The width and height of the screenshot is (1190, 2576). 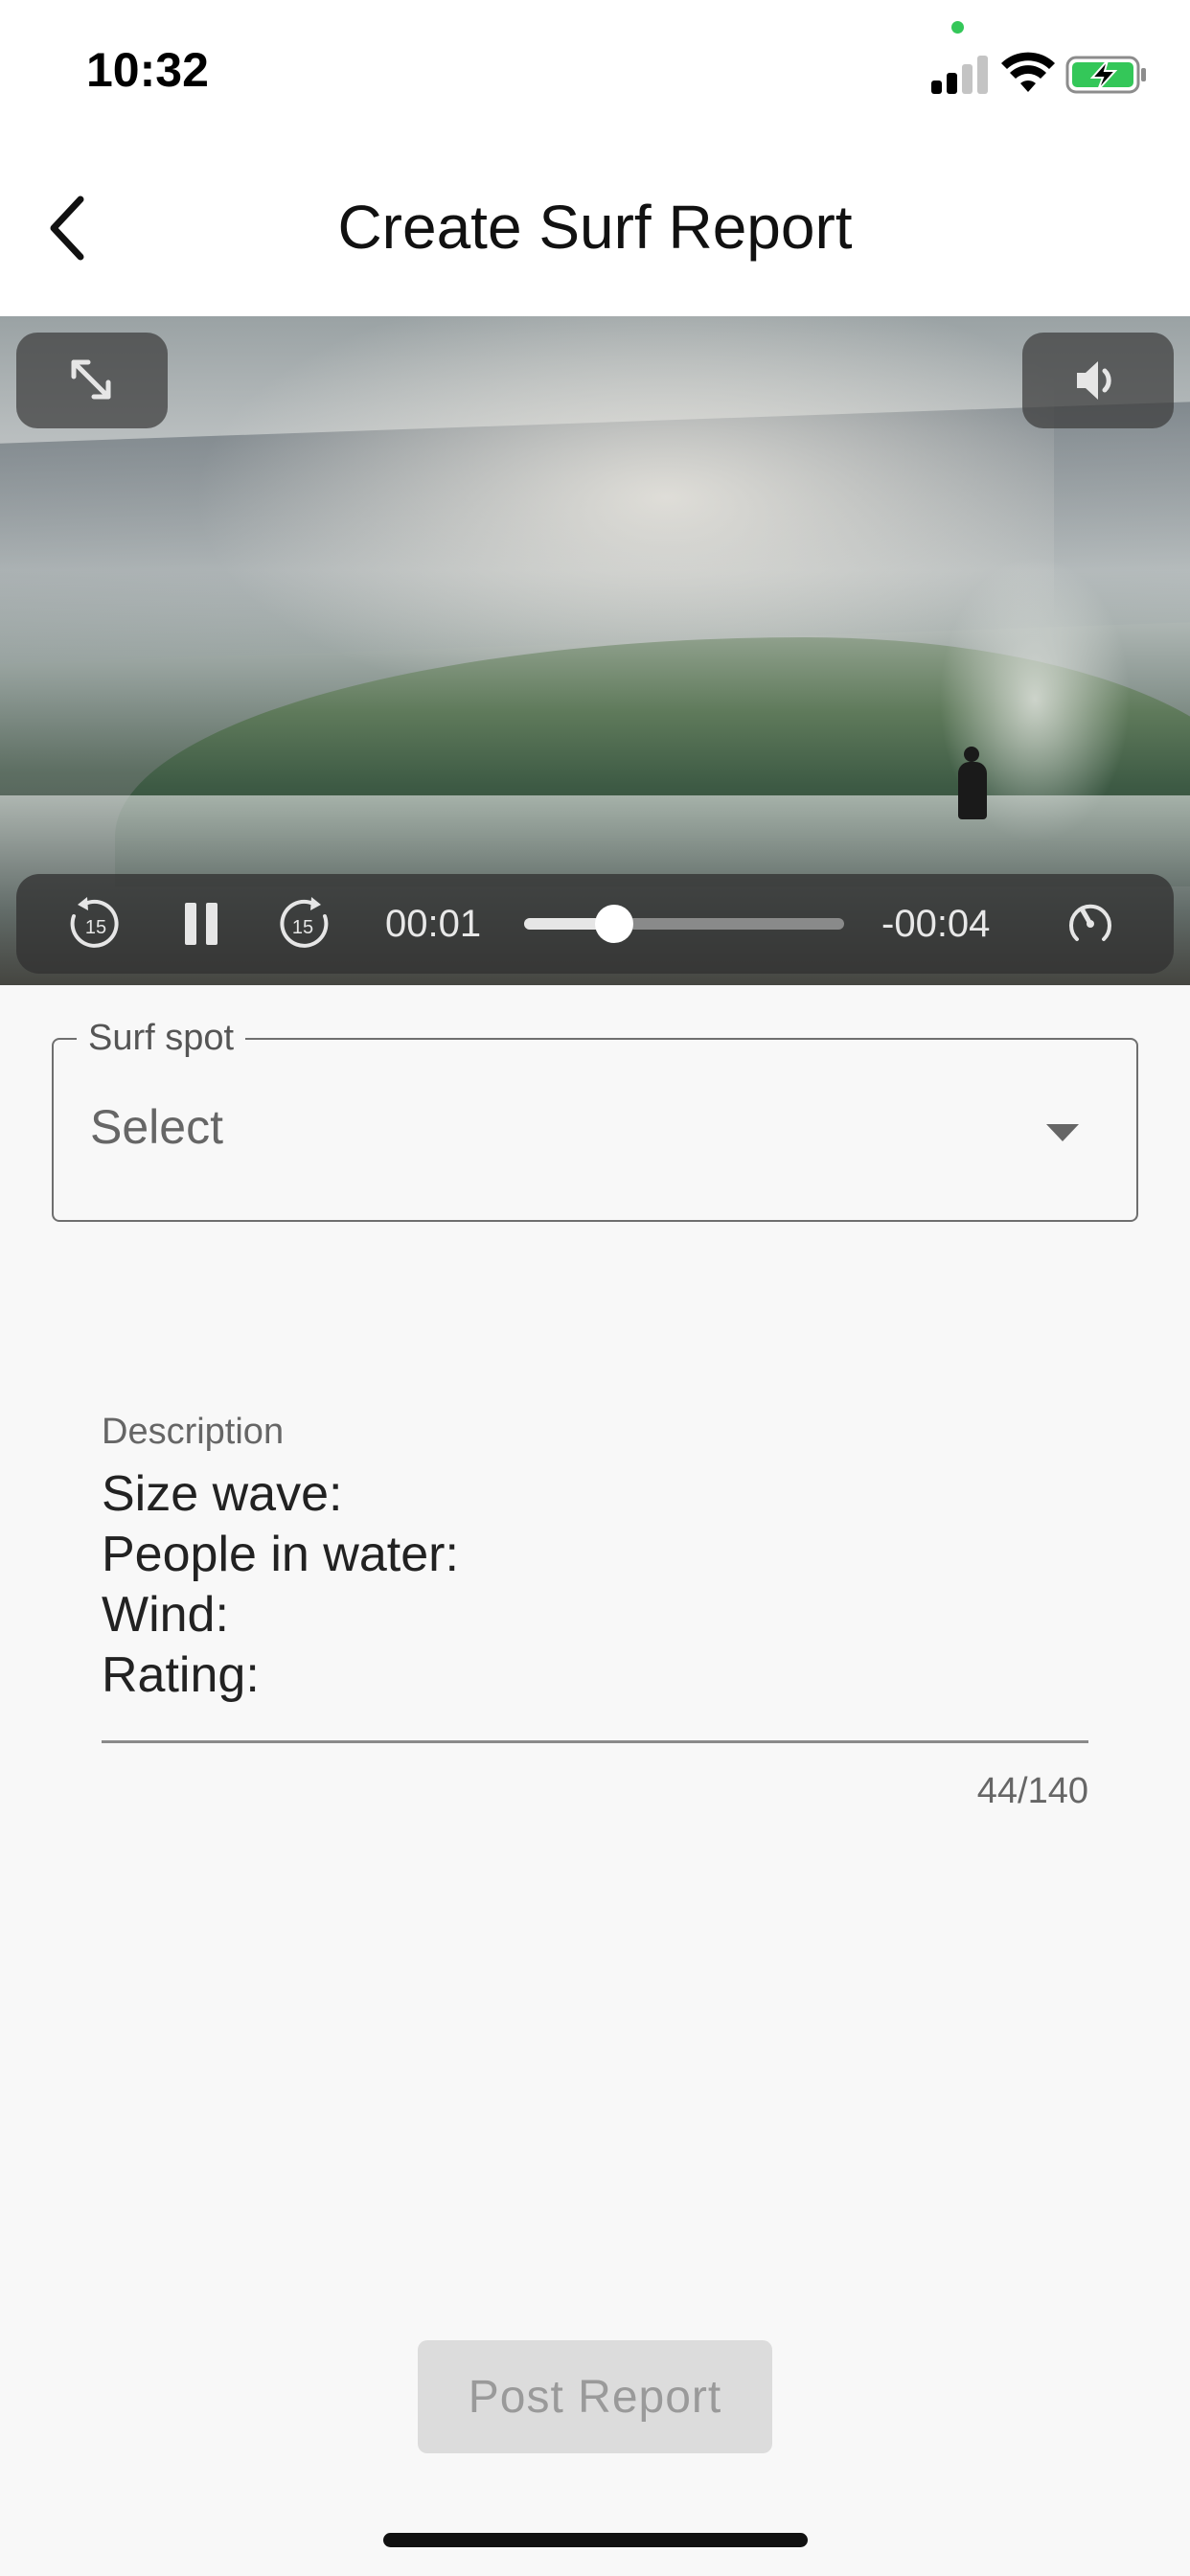 I want to click on video-controls-bar: 15 15 00:01 -00:04, so click(x=595, y=924).